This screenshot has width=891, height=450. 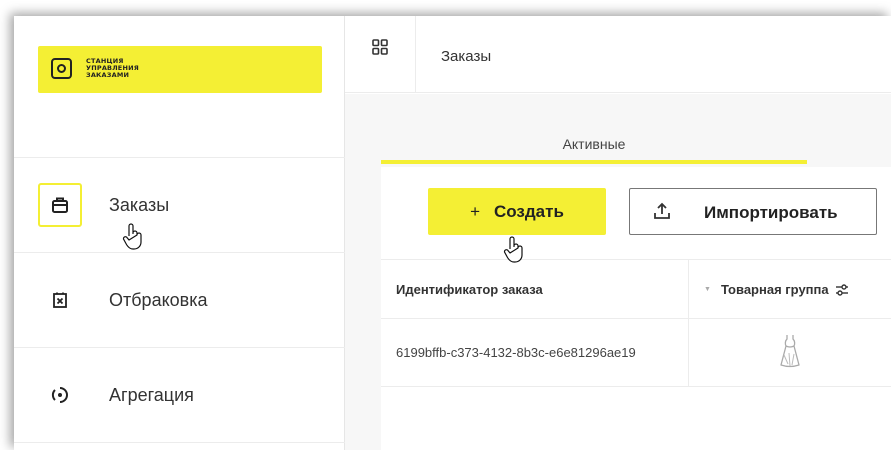 I want to click on active-indicator, so click(x=60, y=205).